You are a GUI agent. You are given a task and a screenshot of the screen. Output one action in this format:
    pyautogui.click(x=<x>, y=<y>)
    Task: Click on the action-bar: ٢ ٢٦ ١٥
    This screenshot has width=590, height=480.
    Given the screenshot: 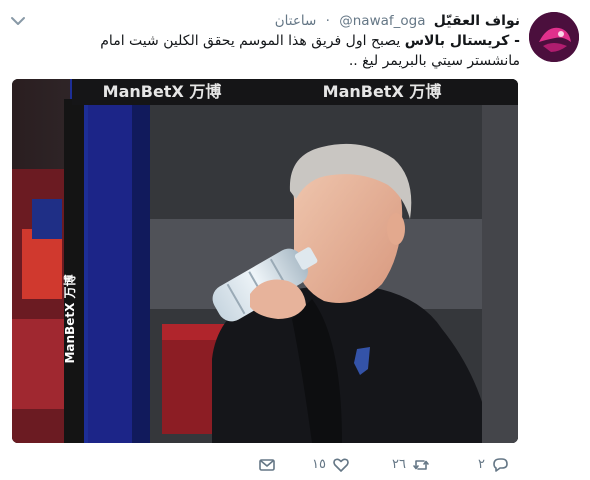 What is the action you would take?
    pyautogui.click(x=295, y=465)
    